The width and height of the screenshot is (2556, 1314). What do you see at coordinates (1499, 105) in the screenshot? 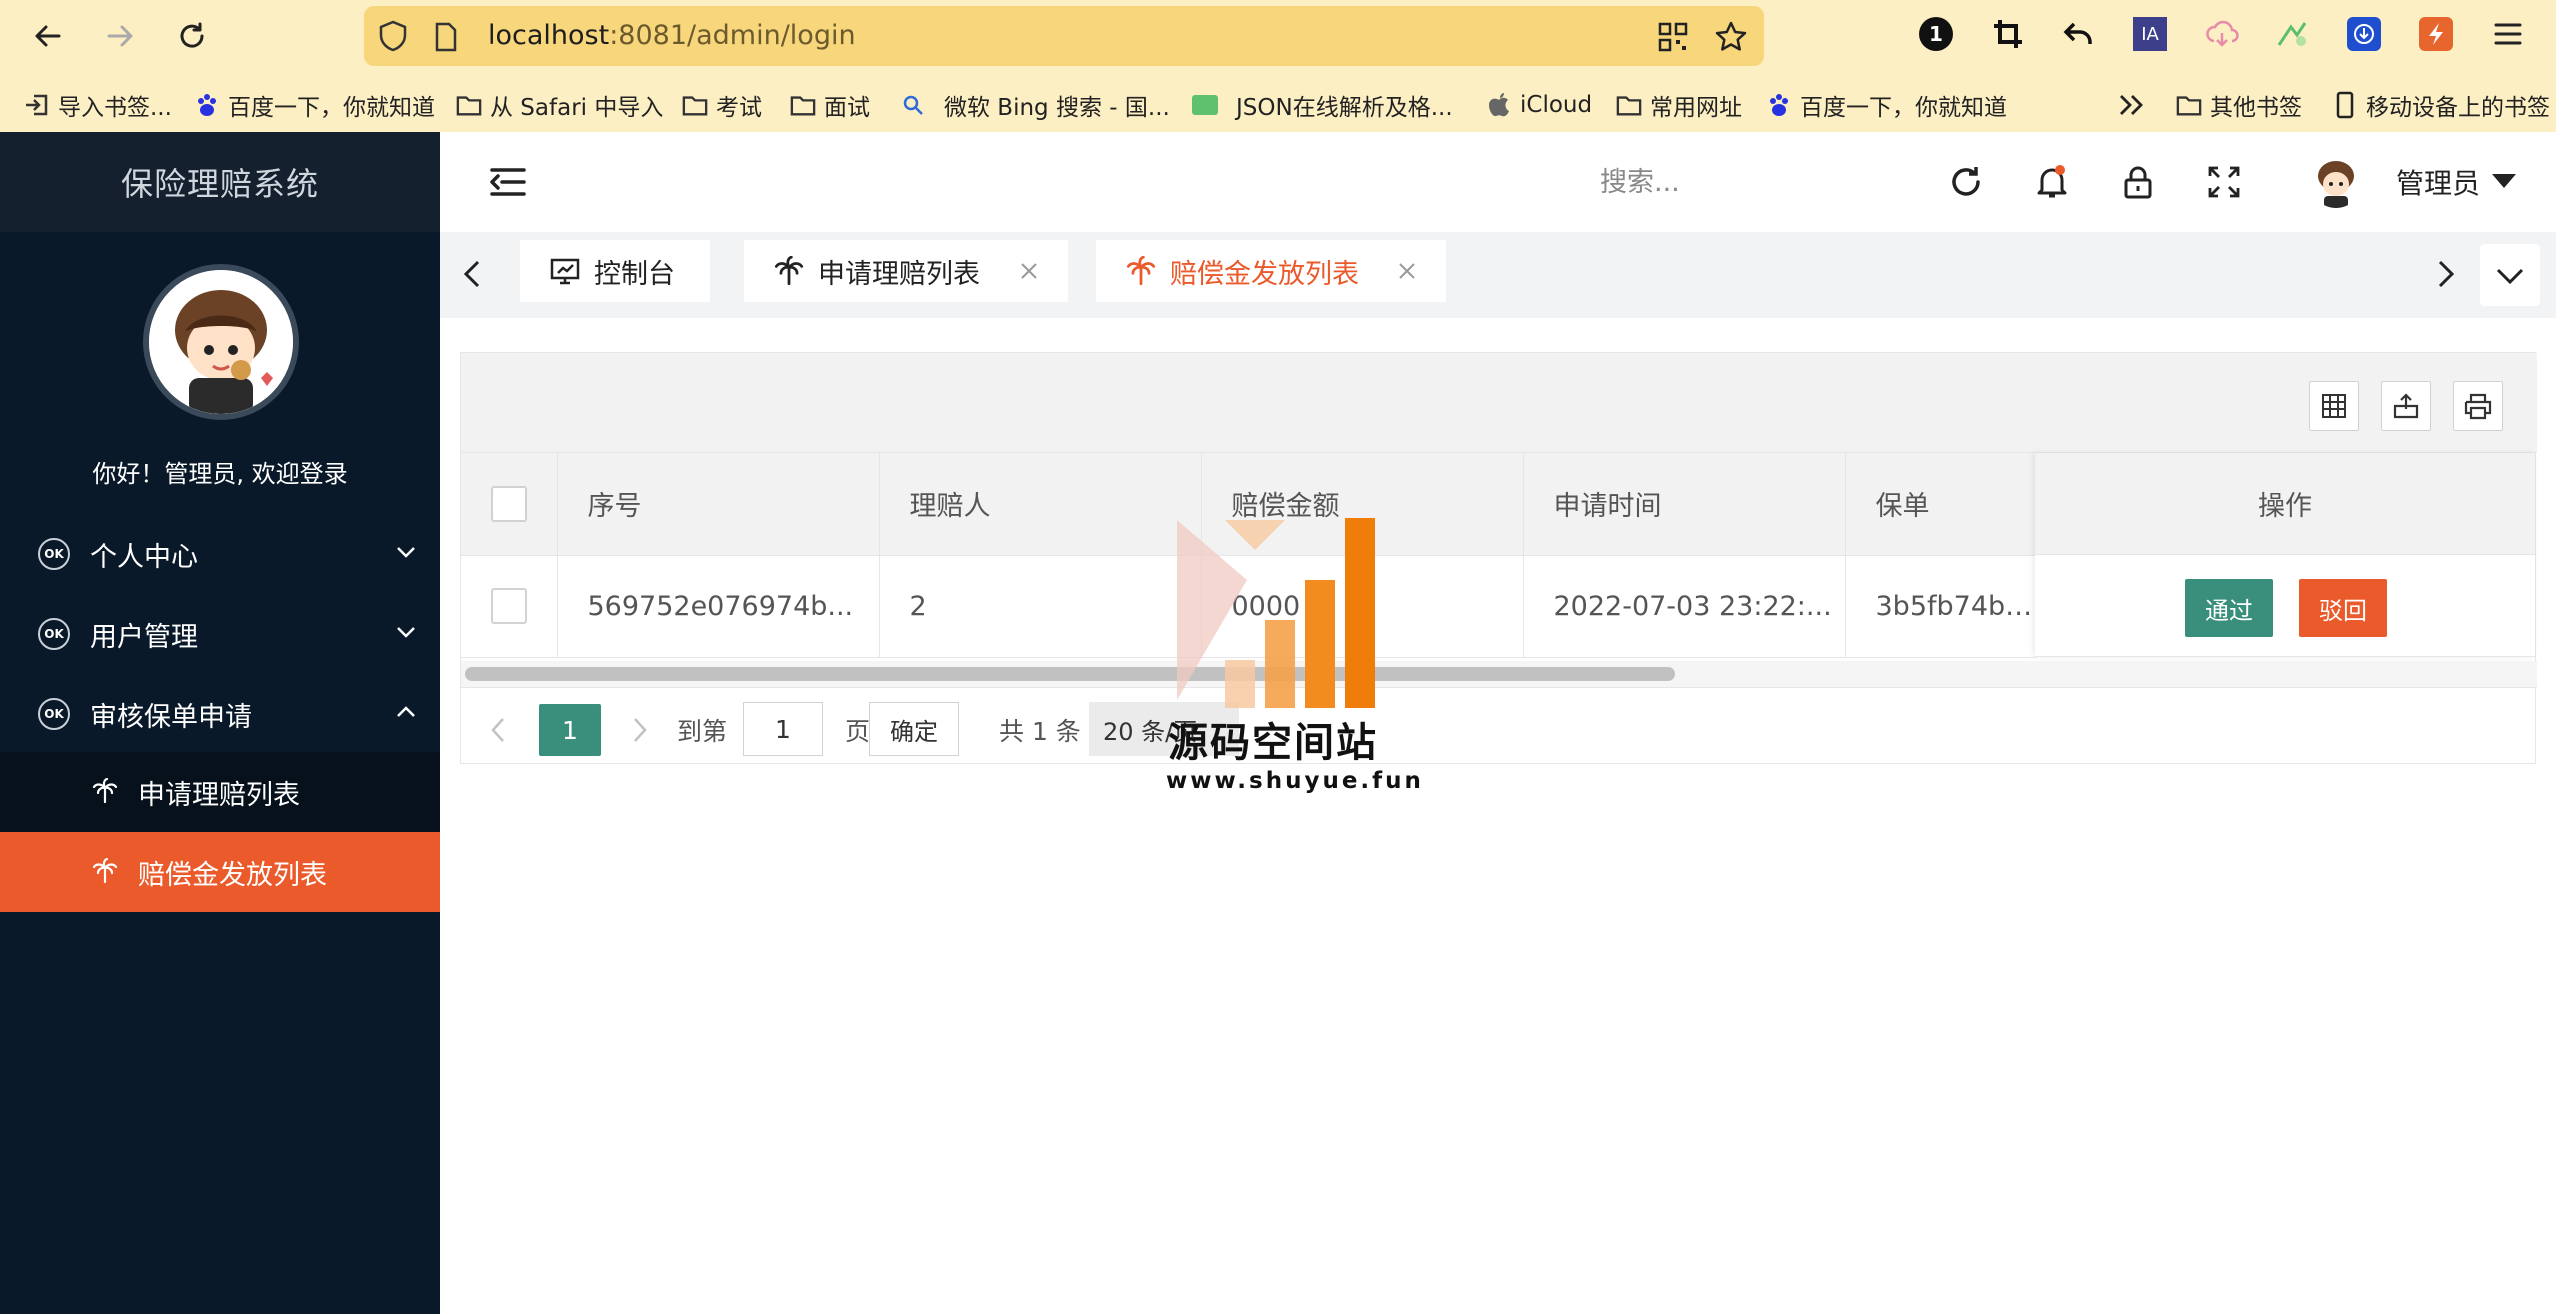
I see `apple-icon` at bounding box center [1499, 105].